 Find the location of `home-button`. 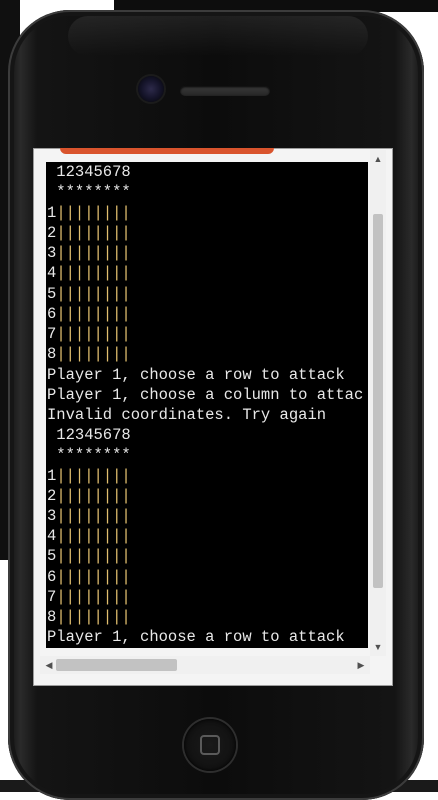

home-button is located at coordinates (210, 745).